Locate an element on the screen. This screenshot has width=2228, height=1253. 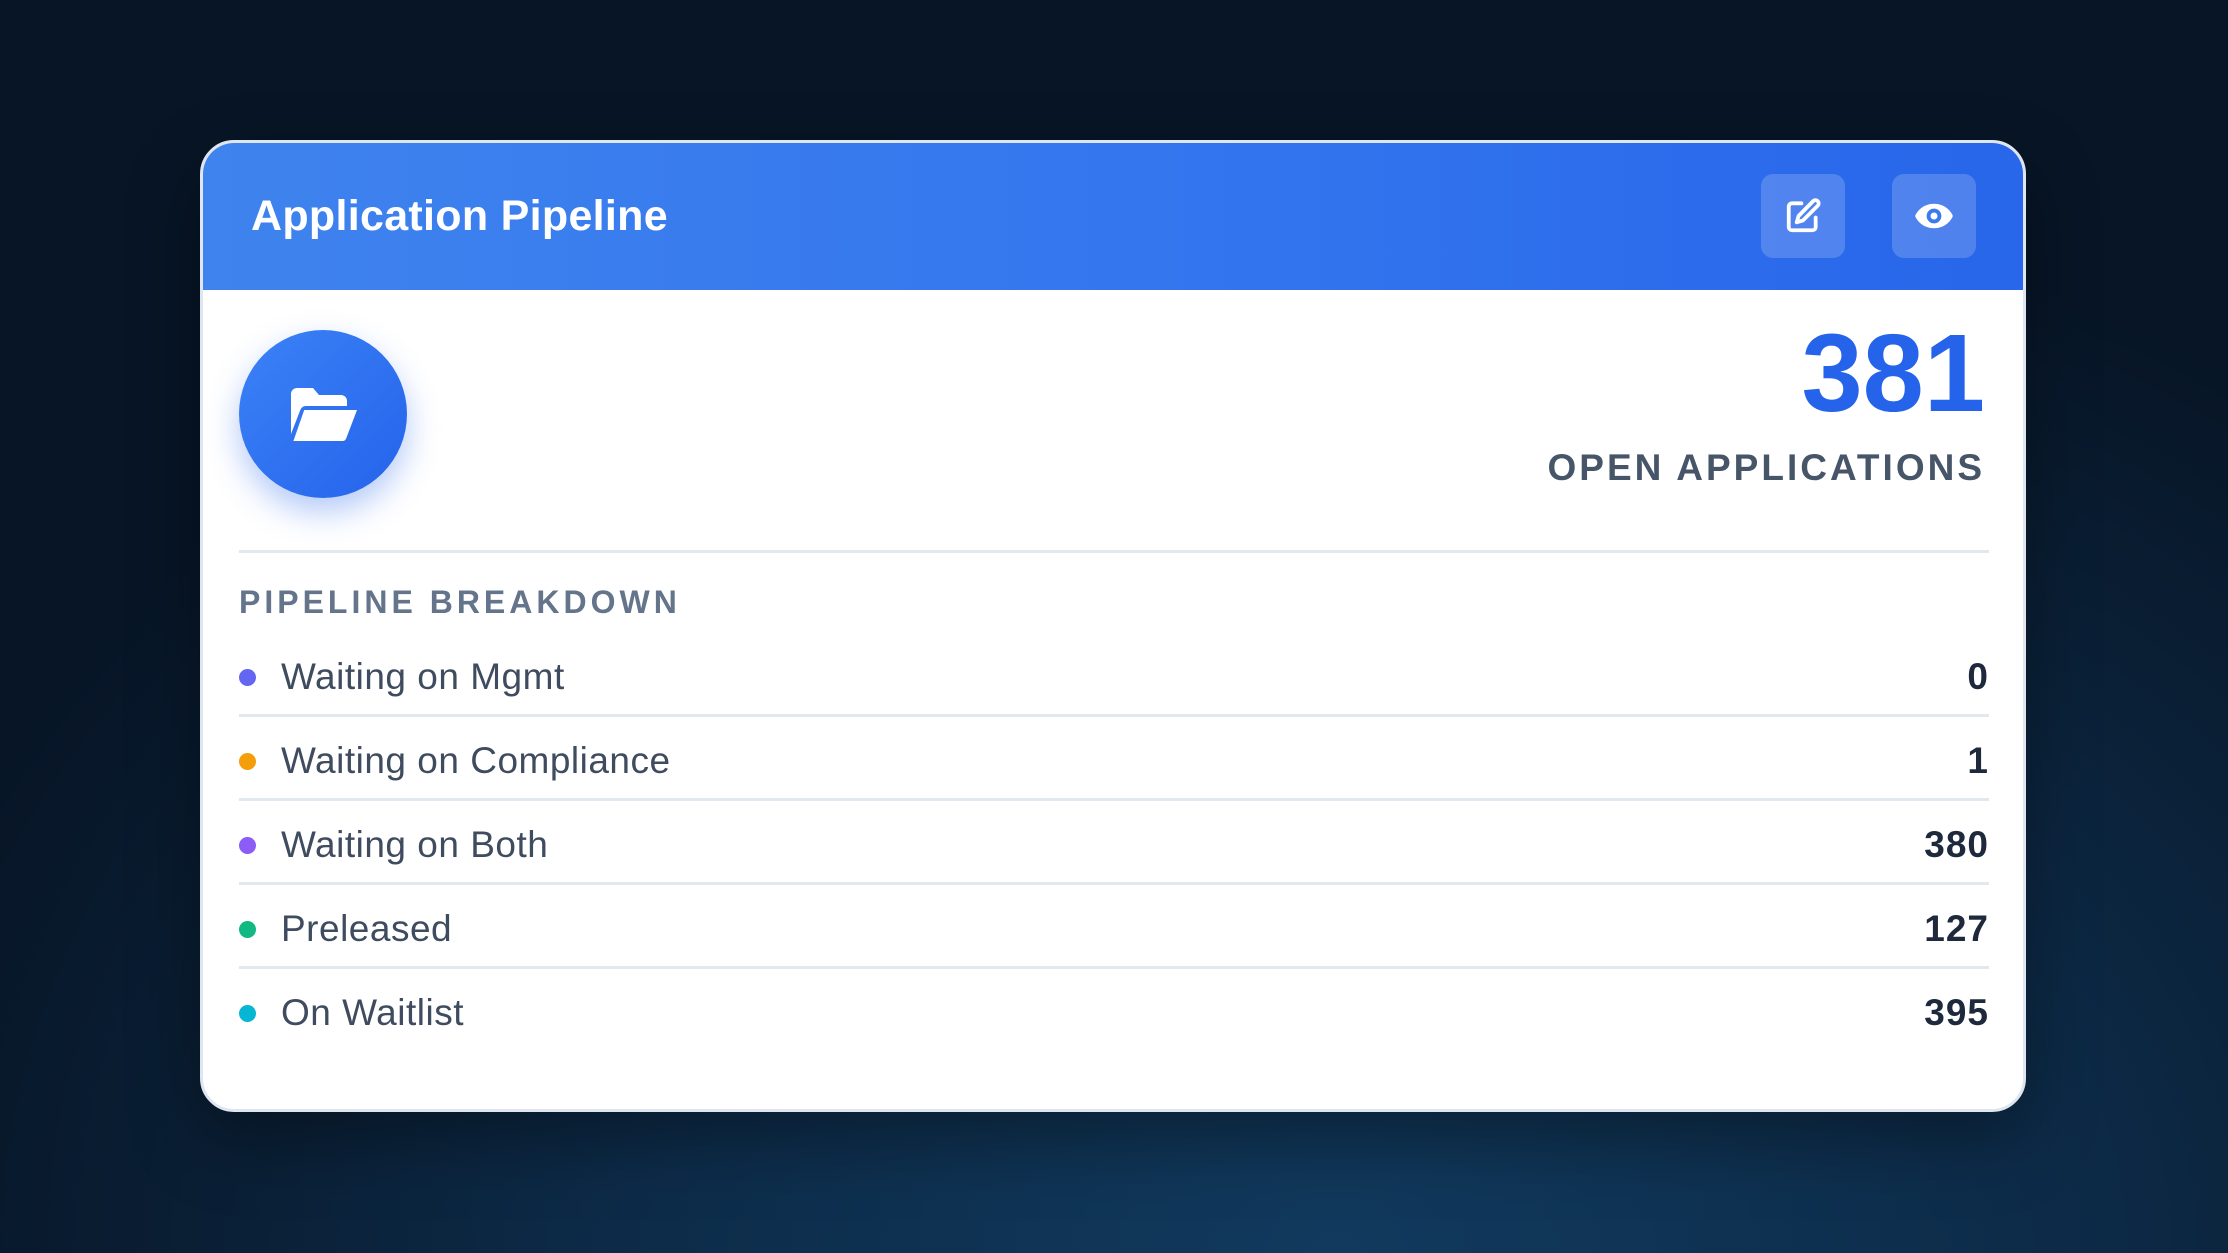
breakdown-row-waiting-mgmt: Waiting on Mgmt 0 is located at coordinates (1114, 675).